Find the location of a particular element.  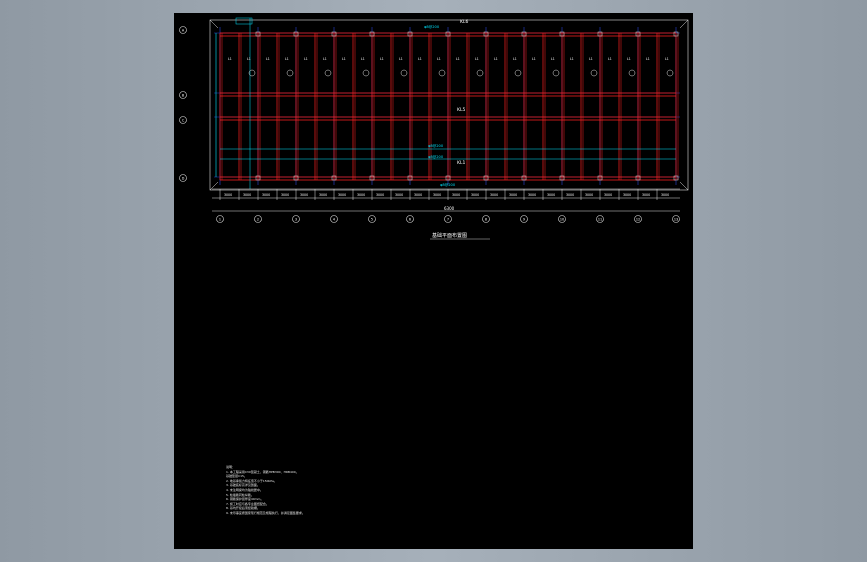

note-line: 9. 未尽事宜按国家现行规范及规程执行，并满足图集要求。 is located at coordinates (265, 512).